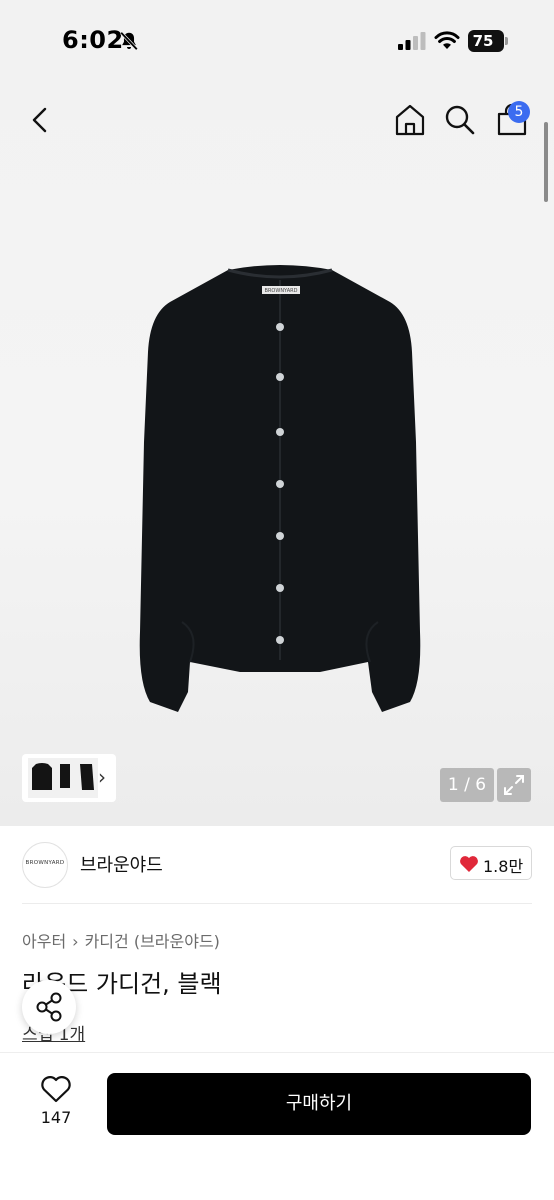 The height and width of the screenshot is (1200, 554). What do you see at coordinates (121, 864) in the screenshot?
I see `brand-name: 브라운야드` at bounding box center [121, 864].